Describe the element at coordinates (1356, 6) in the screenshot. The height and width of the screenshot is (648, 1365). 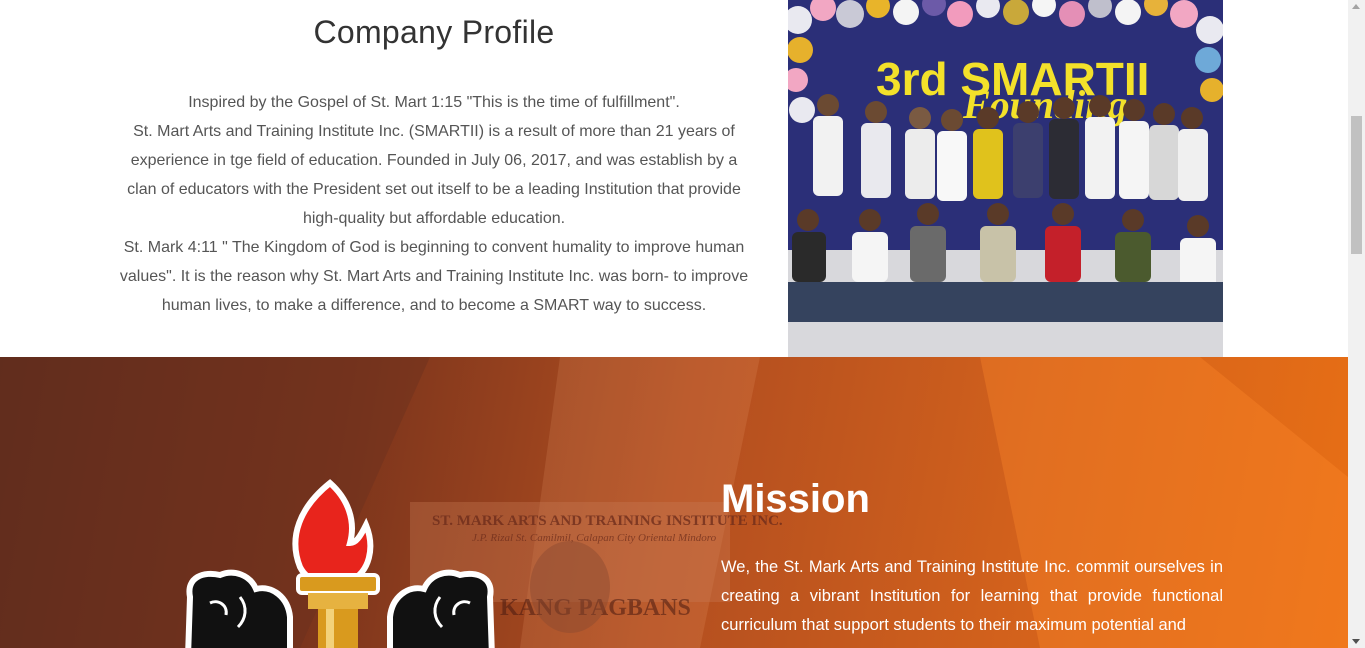
I see `scroll-up-arrow-icon` at that location.